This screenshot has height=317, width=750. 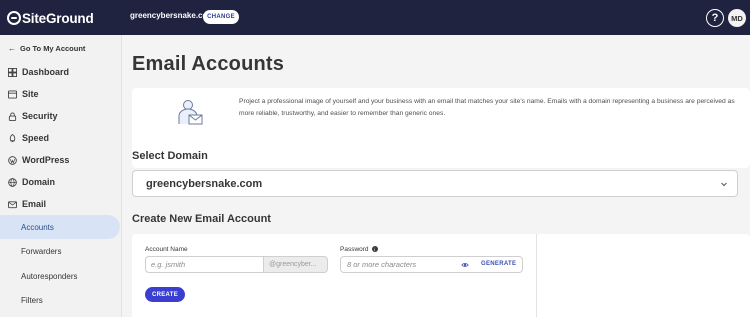 What do you see at coordinates (221, 17) in the screenshot?
I see `change-site-button: CHANGE` at bounding box center [221, 17].